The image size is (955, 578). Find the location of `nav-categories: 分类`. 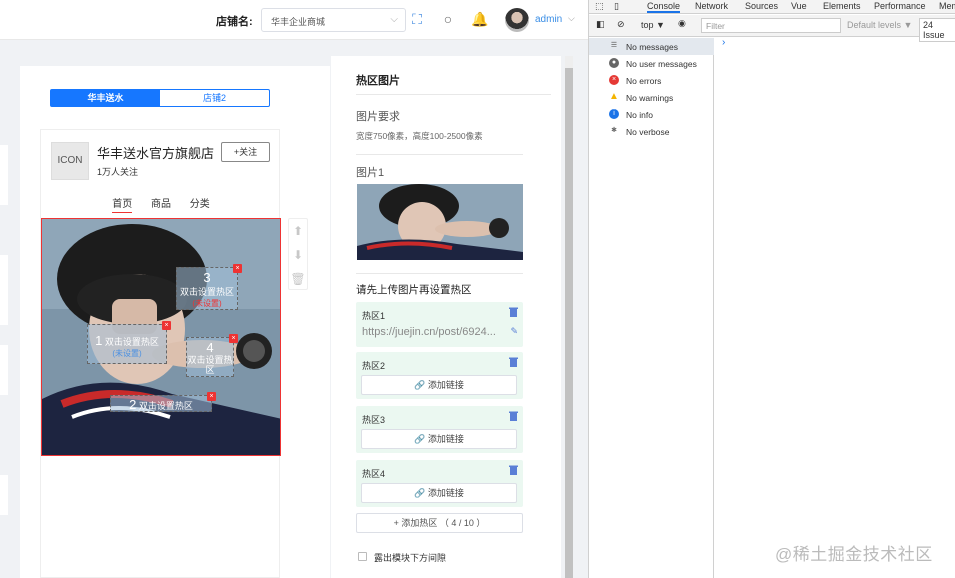

nav-categories: 分类 is located at coordinates (200, 203).